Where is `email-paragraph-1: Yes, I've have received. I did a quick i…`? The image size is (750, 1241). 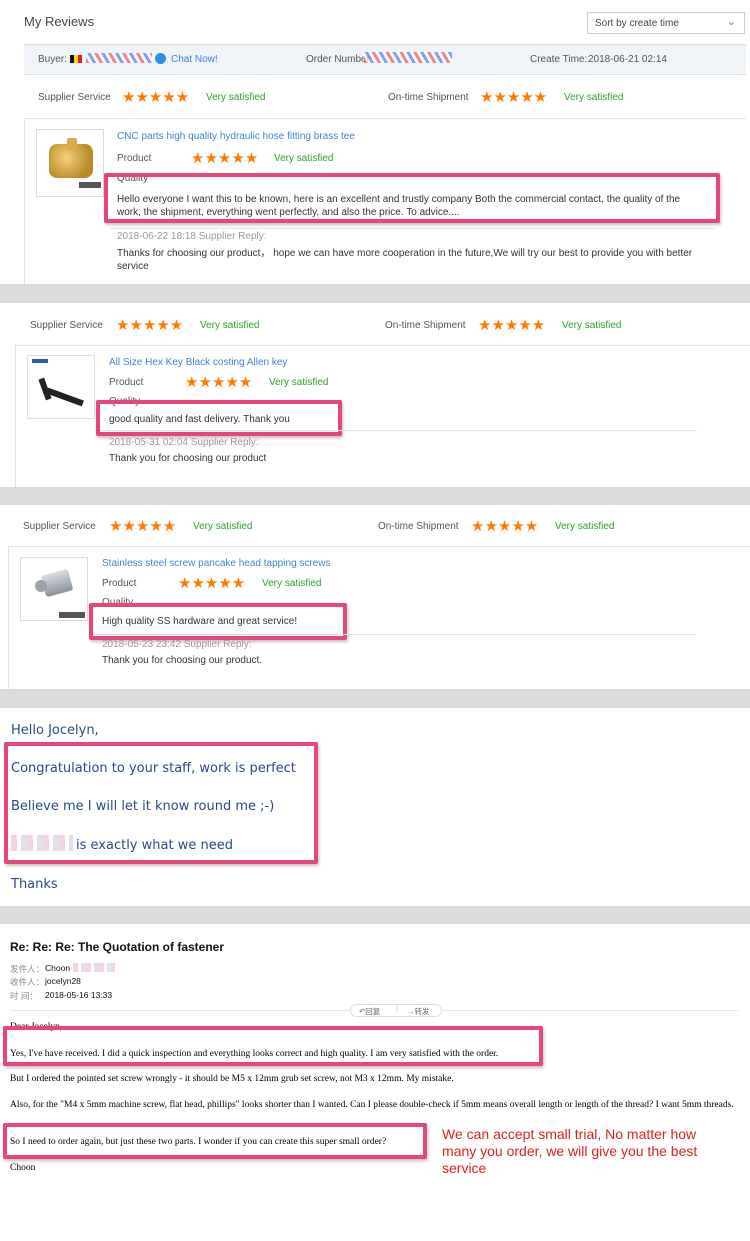 email-paragraph-1: Yes, I've have received. I did a quick i… is located at coordinates (254, 1054).